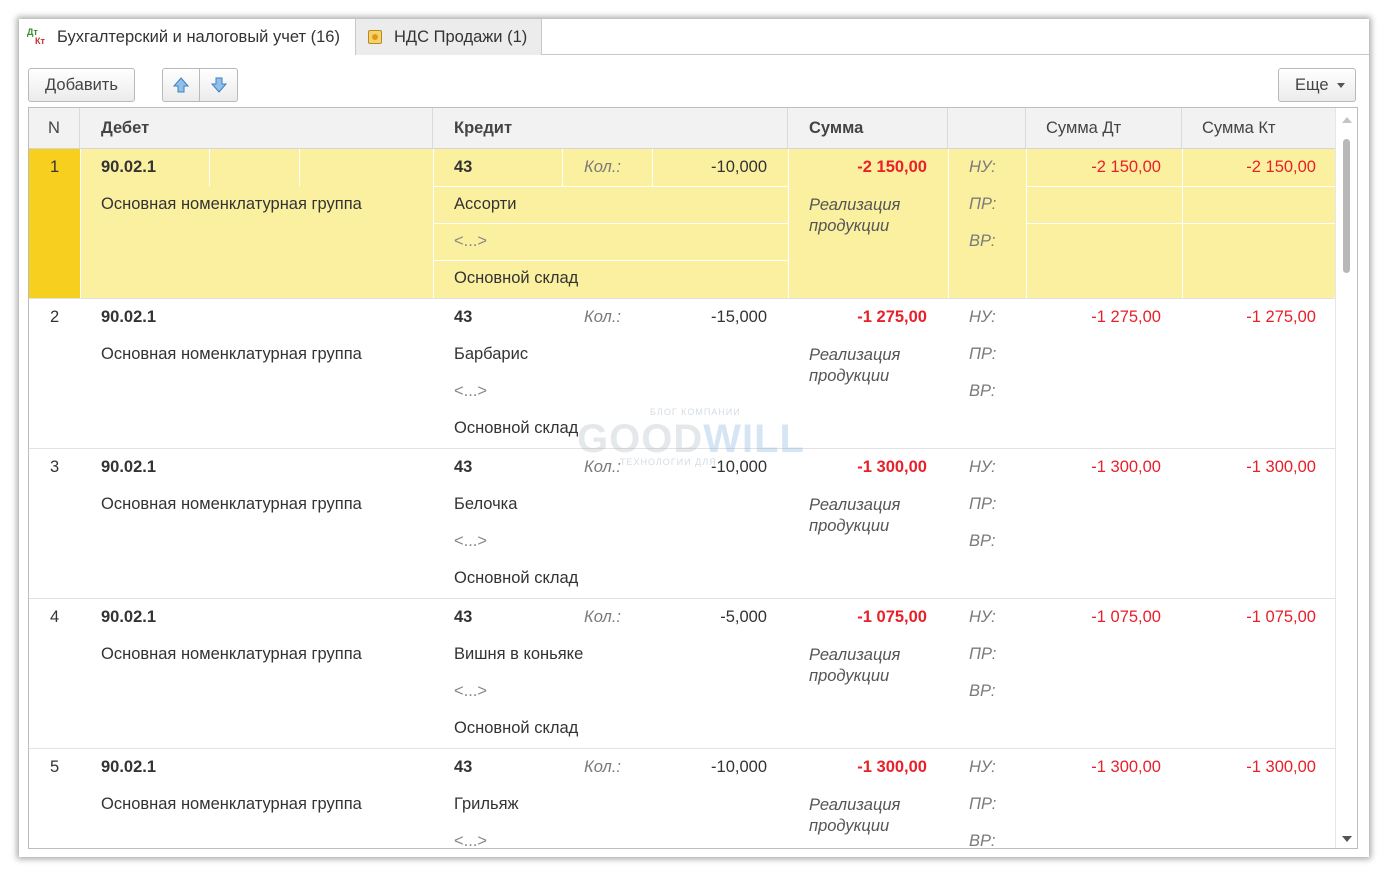  Describe the element at coordinates (868, 128) in the screenshot. I see `col-header-sum: Сумма` at that location.